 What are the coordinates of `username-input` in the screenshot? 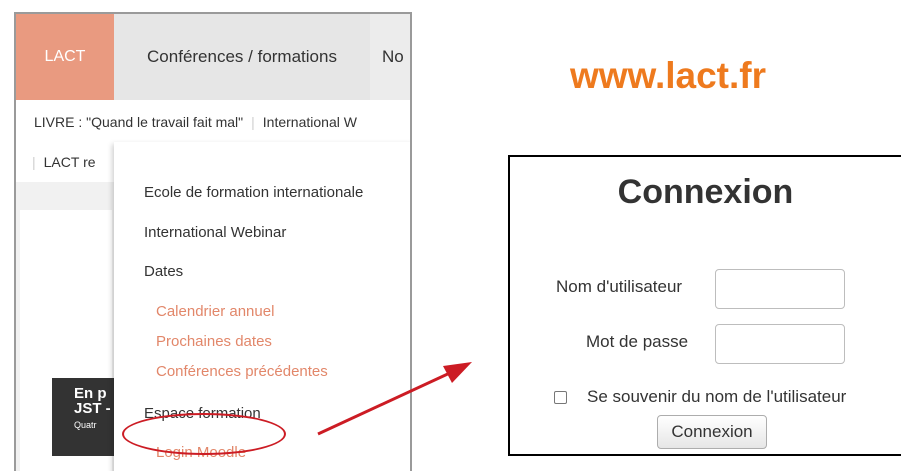 It's located at (780, 289).